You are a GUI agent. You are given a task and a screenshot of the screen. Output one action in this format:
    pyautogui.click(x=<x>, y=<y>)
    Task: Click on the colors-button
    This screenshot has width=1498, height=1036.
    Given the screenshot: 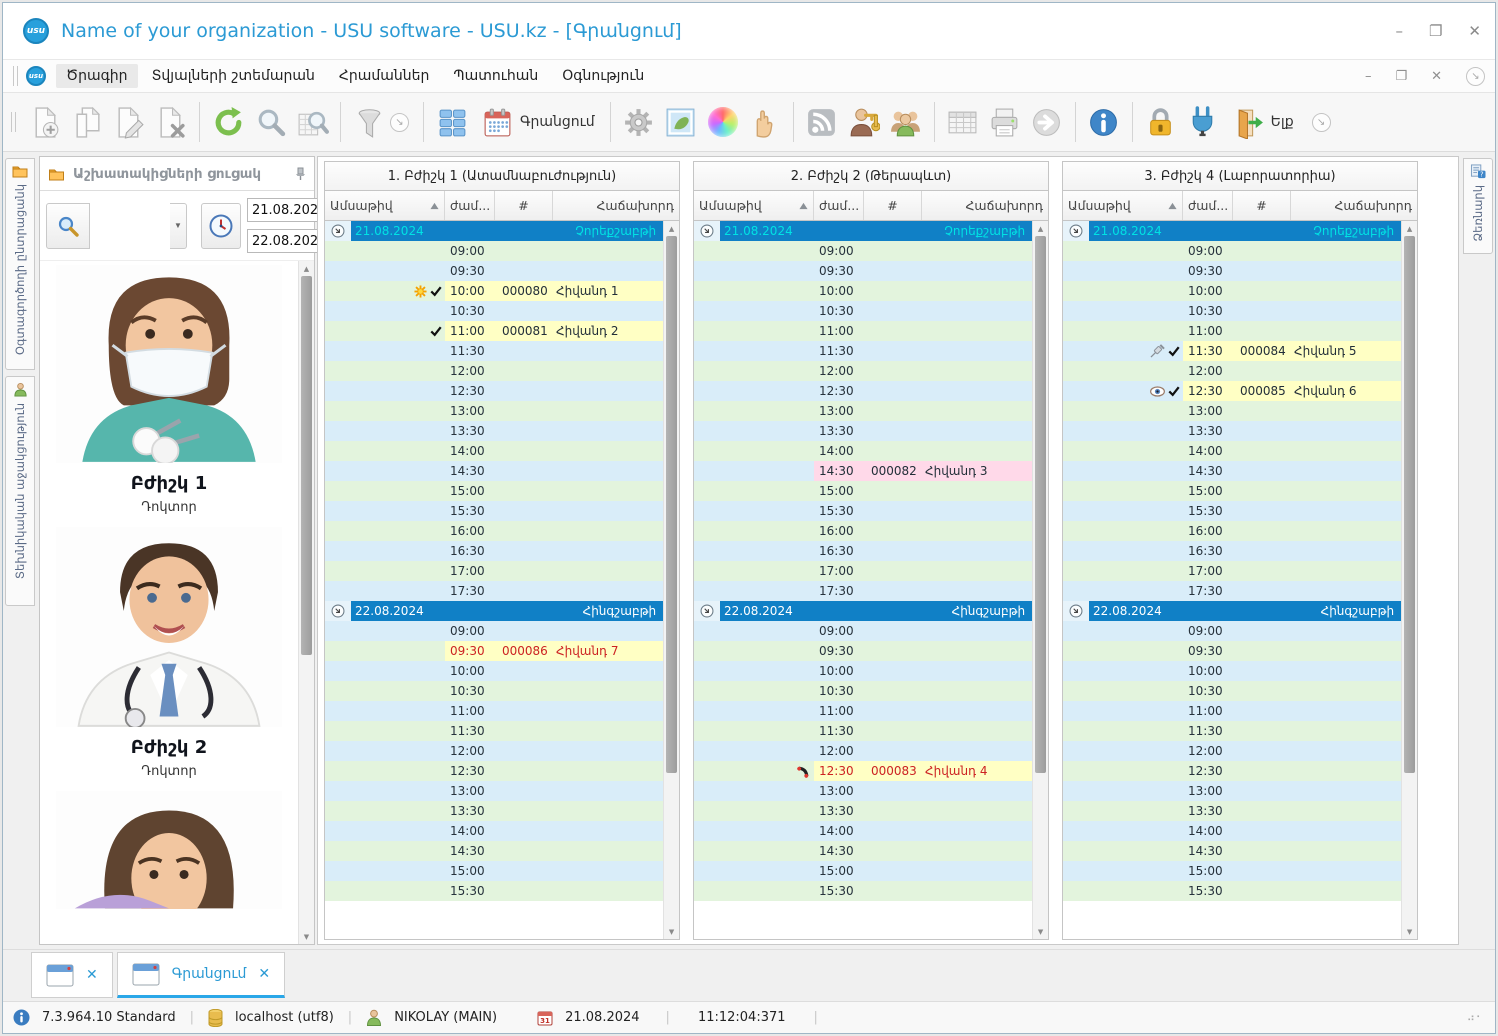 What is the action you would take?
    pyautogui.click(x=723, y=122)
    